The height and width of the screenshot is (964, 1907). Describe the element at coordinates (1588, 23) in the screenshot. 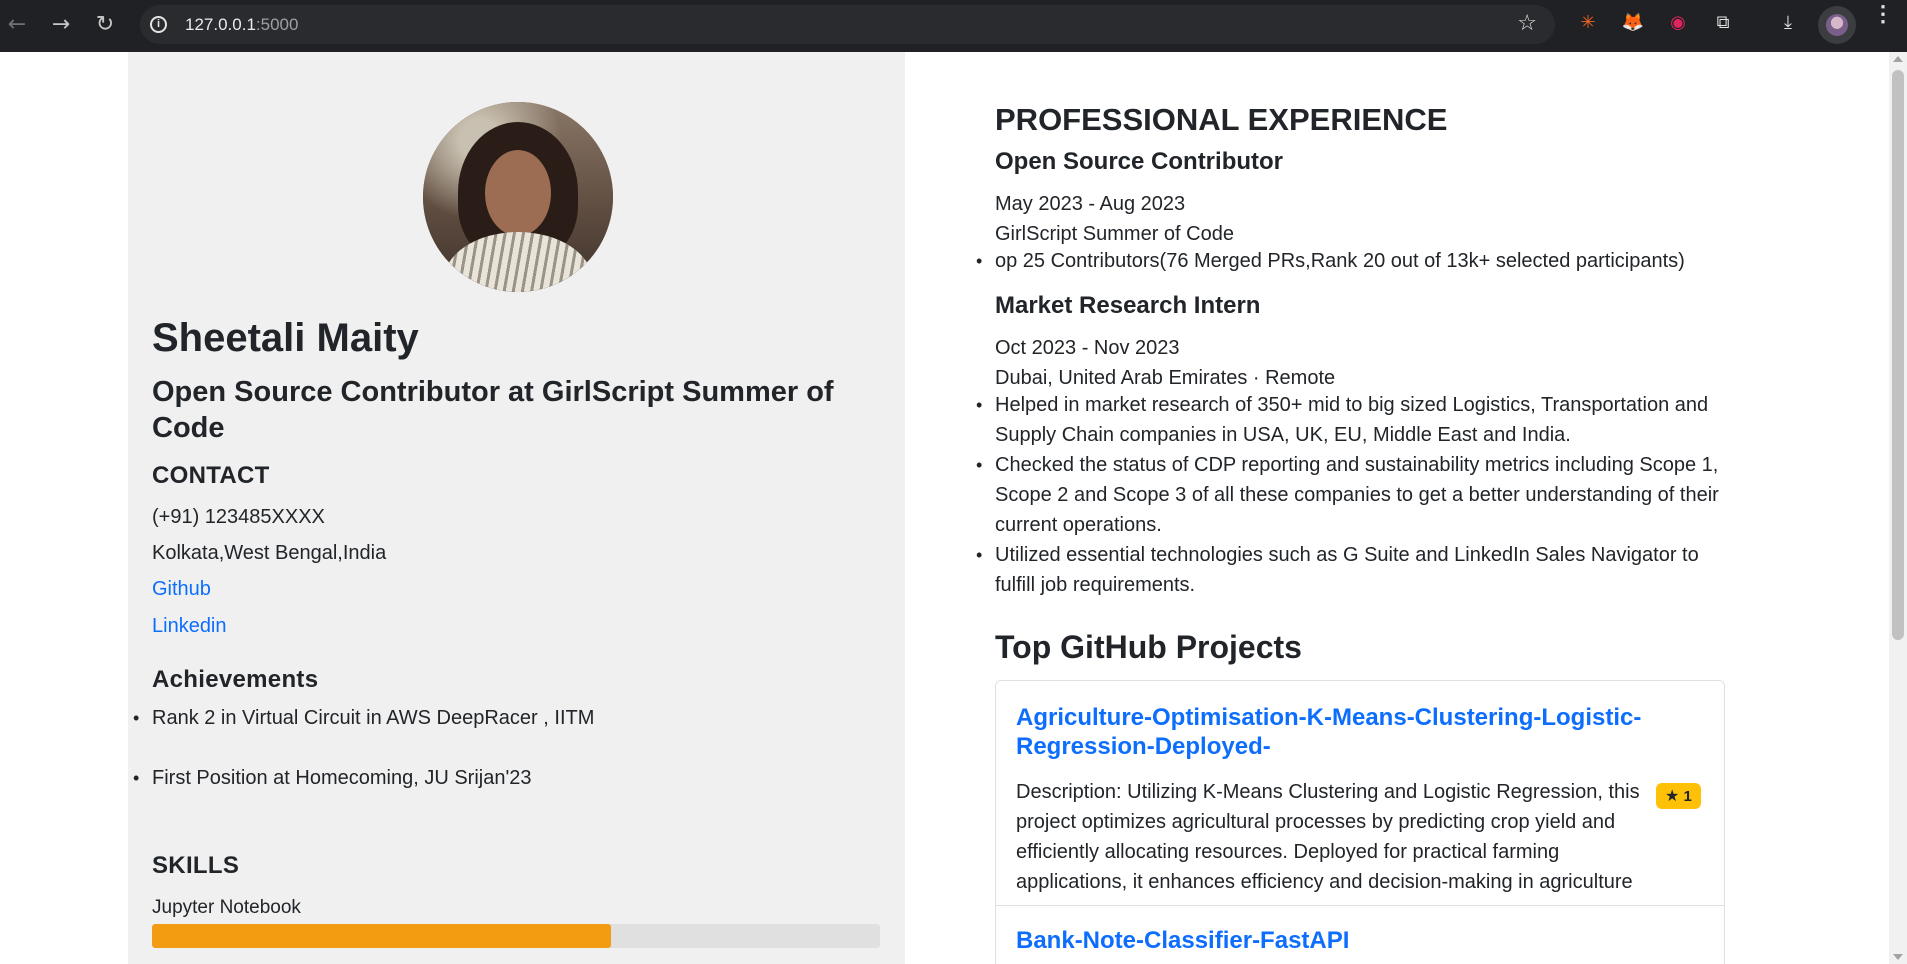

I see `extension-1-icon: ✳` at that location.